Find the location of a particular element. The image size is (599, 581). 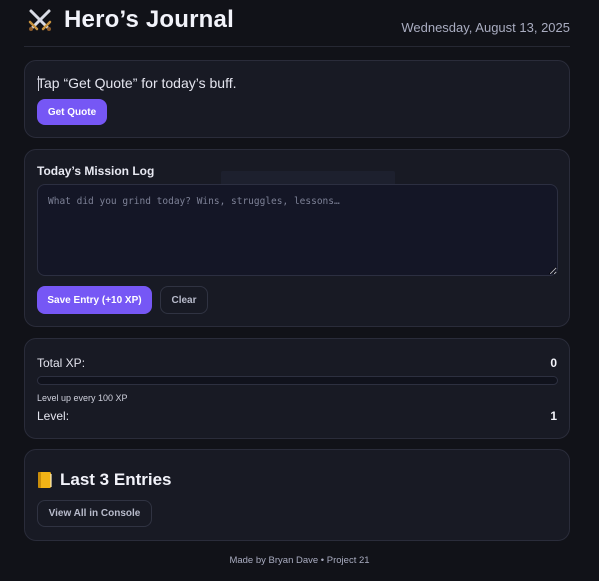

total-xp-value: 0 is located at coordinates (553, 363).